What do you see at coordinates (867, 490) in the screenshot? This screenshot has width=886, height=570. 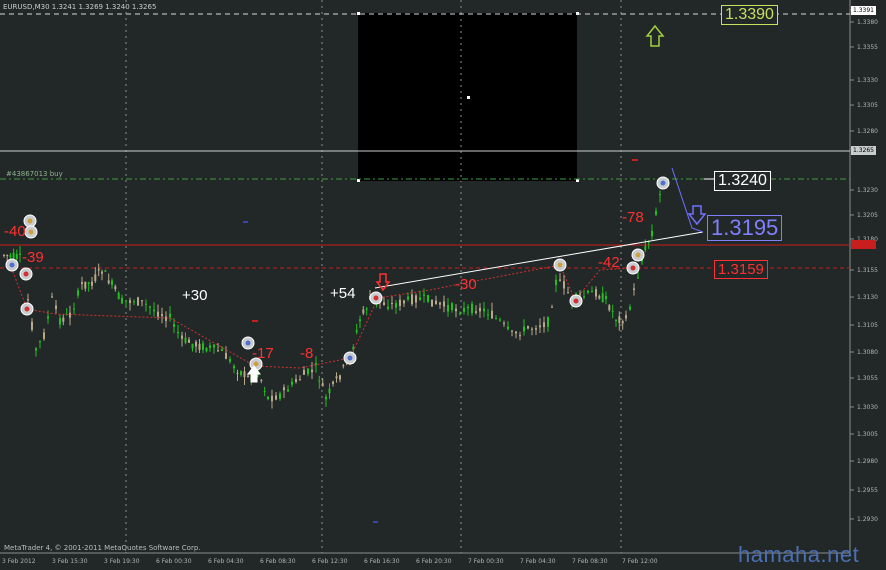 I see `price-axis-label: 1.2955` at bounding box center [867, 490].